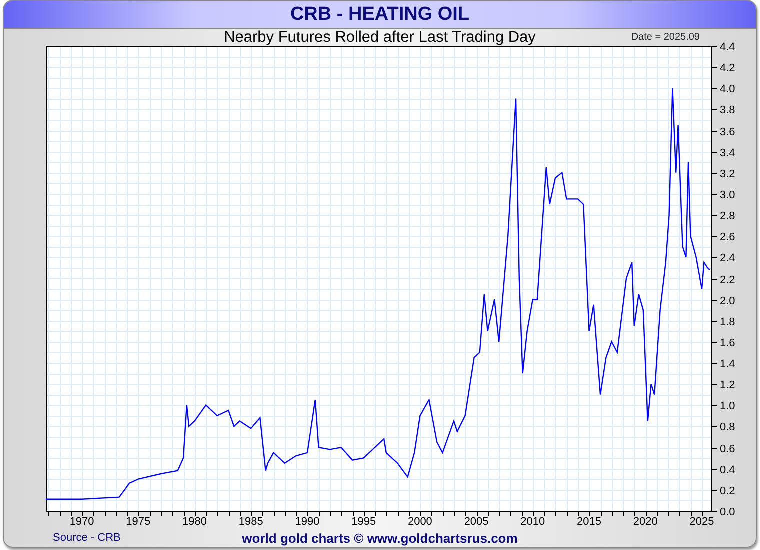 The image size is (760, 550). I want to click on y-tick-label: 3.8, so click(728, 110).